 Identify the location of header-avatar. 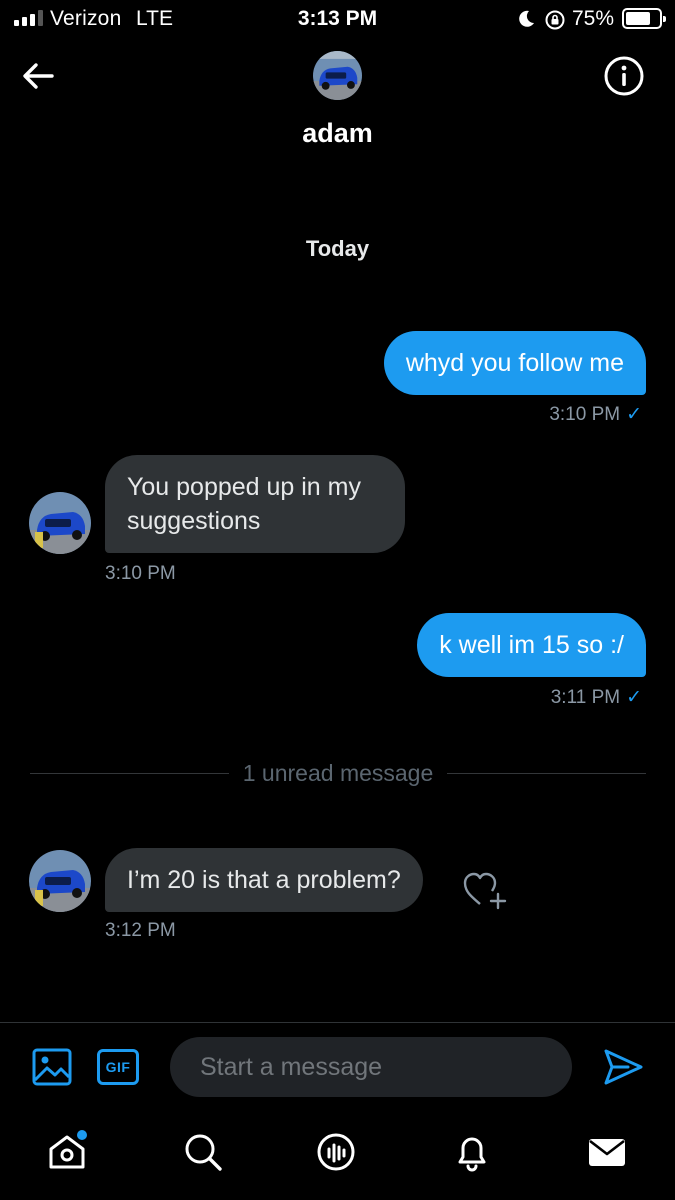
(337, 75).